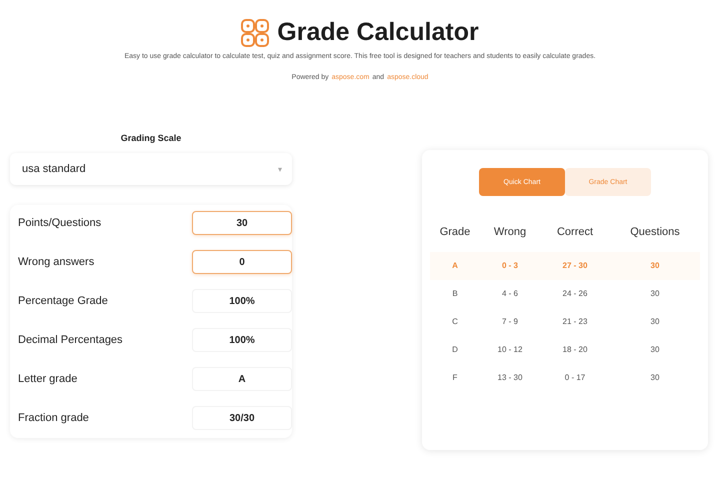 The width and height of the screenshot is (720, 480). I want to click on table-cell-text: 21 - 23, so click(575, 322).